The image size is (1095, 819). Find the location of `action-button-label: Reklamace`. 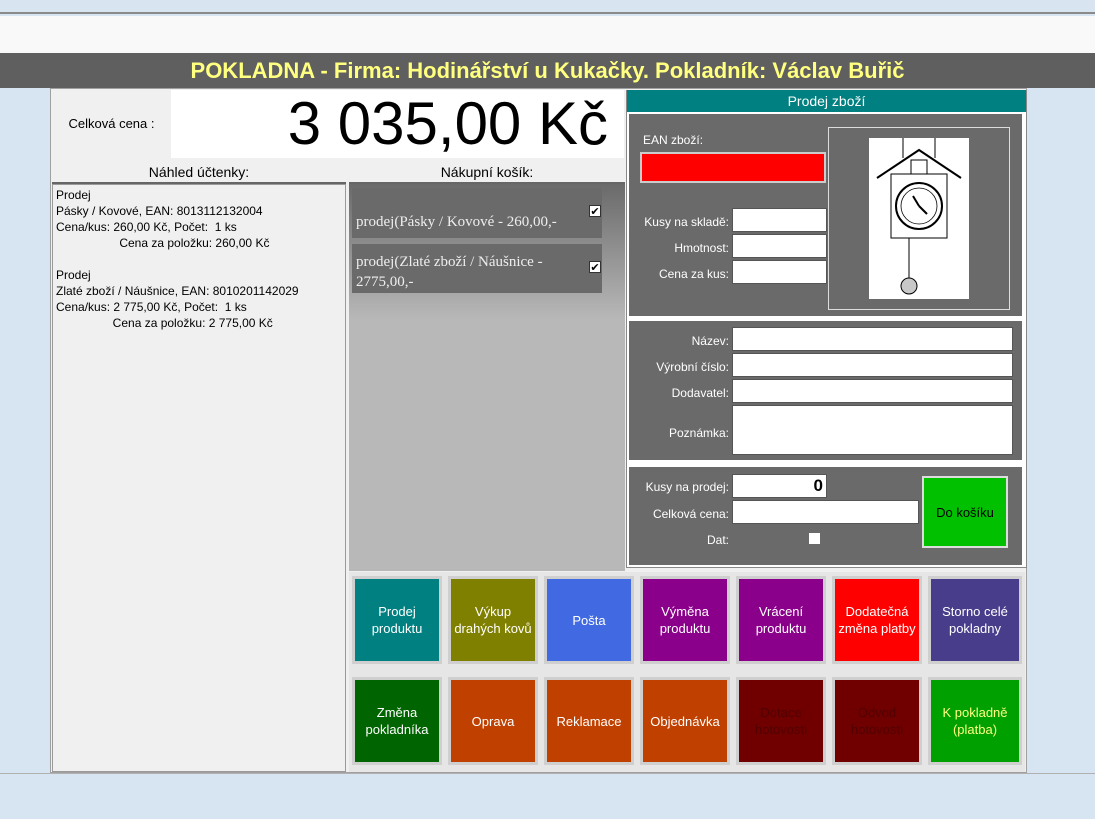

action-button-label: Reklamace is located at coordinates (589, 721).